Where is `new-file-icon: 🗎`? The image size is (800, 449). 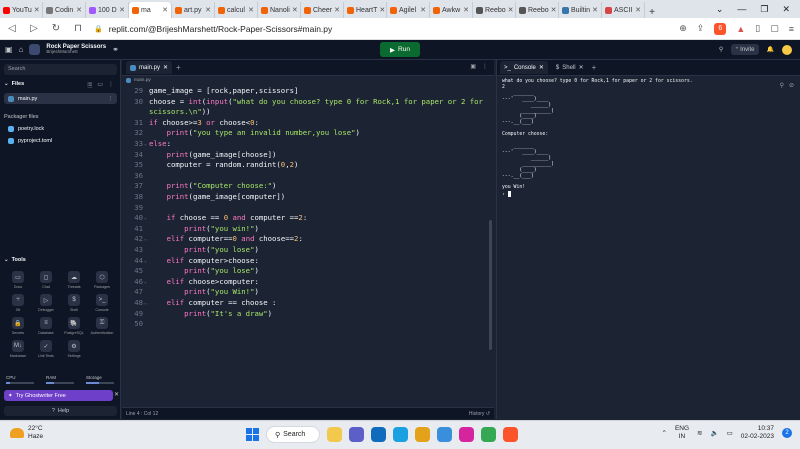
new-file-icon: 🗎 is located at coordinates (90, 86).